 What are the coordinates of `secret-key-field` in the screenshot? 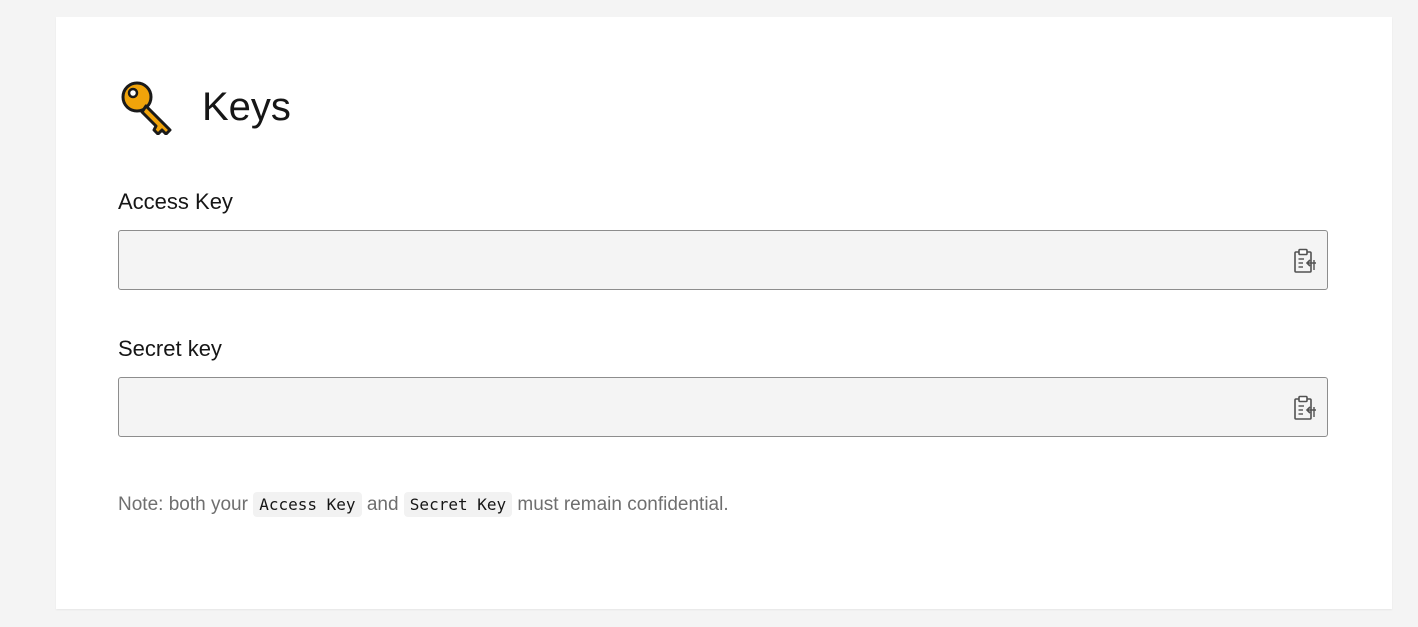 It's located at (723, 407).